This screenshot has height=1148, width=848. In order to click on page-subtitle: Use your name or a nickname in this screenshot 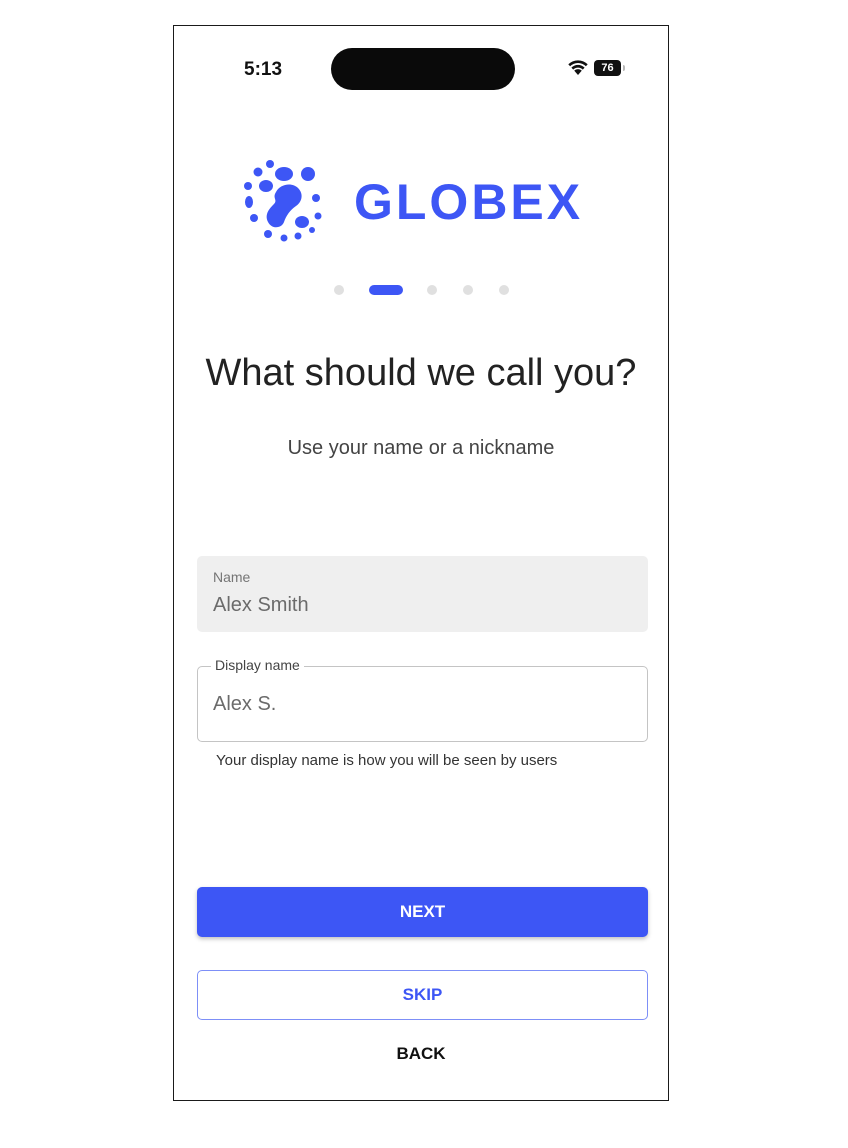, I will do `click(421, 448)`.